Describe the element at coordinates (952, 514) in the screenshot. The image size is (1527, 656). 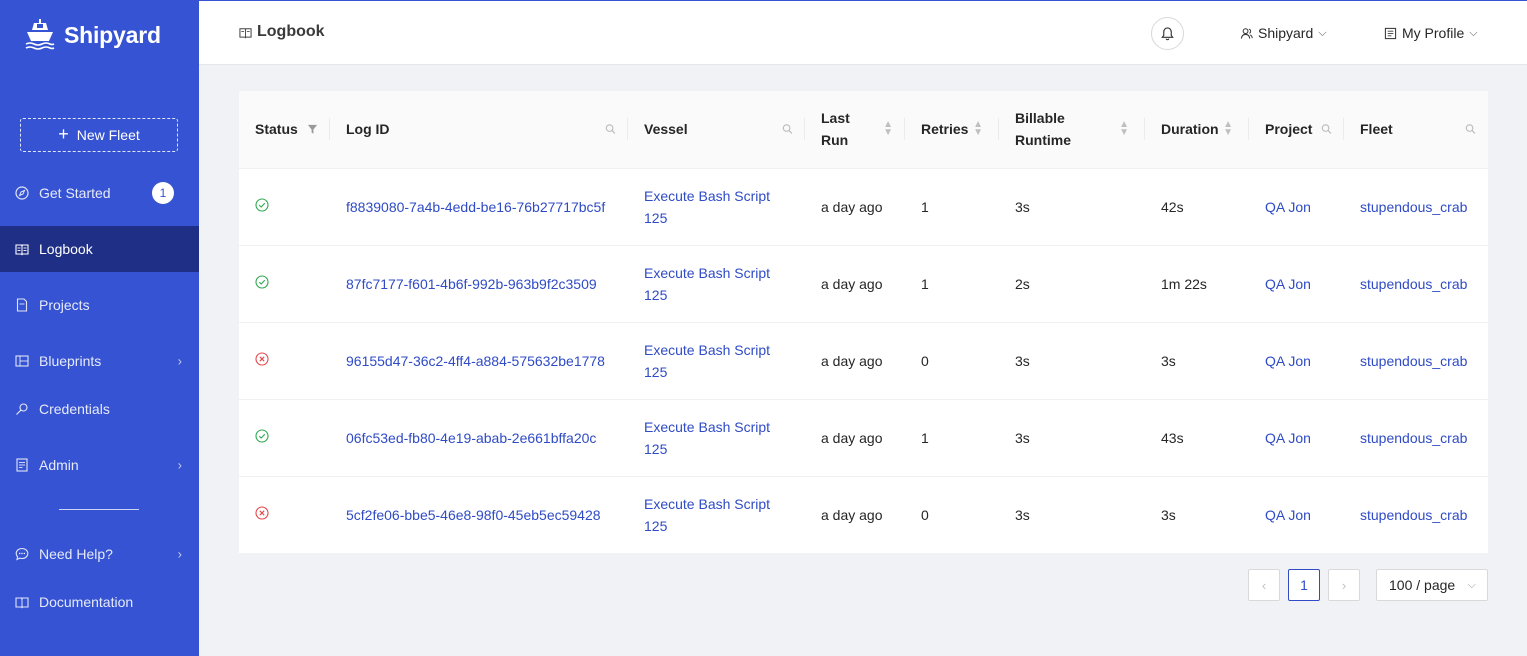
I see `cell-retries: 0` at that location.